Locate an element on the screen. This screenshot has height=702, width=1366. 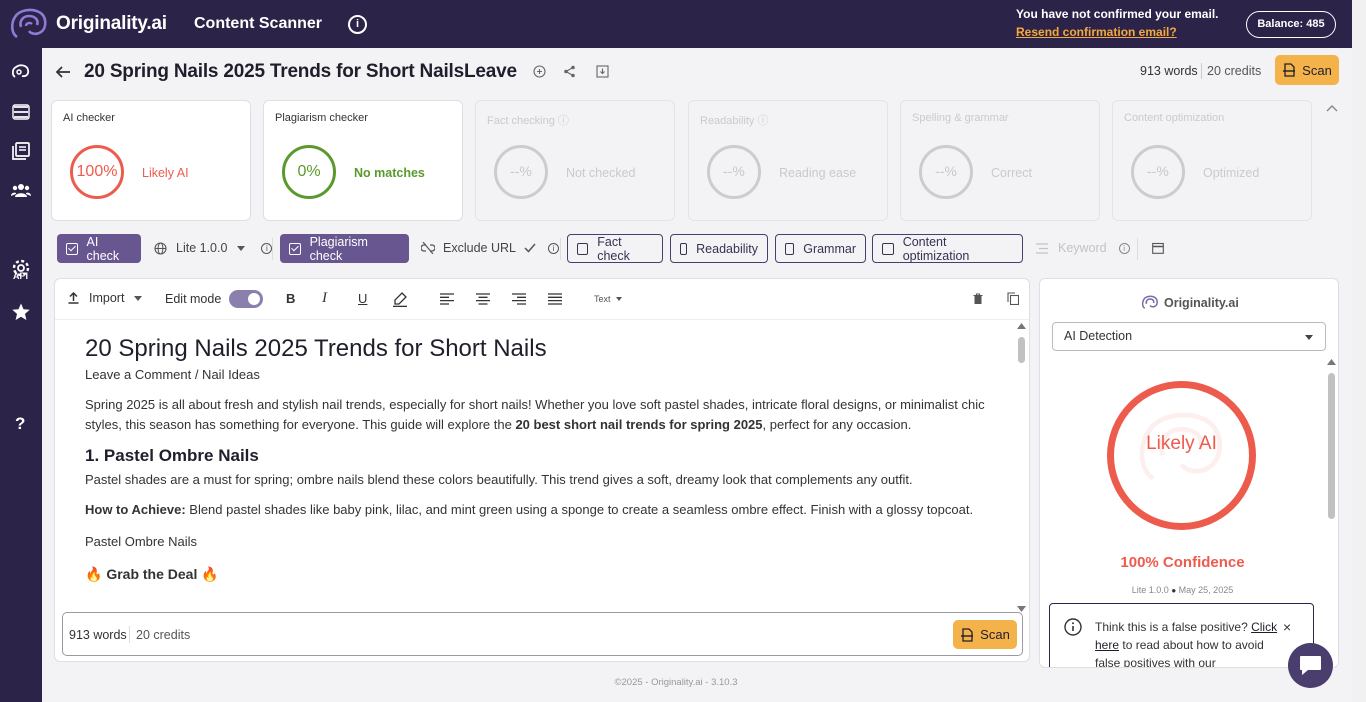
scan-label: Scan is located at coordinates (1317, 70).